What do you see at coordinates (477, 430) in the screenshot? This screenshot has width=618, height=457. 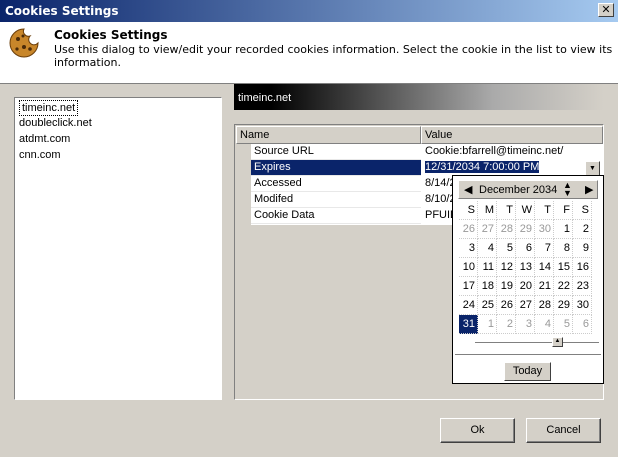 I see `ok-button: Ok` at bounding box center [477, 430].